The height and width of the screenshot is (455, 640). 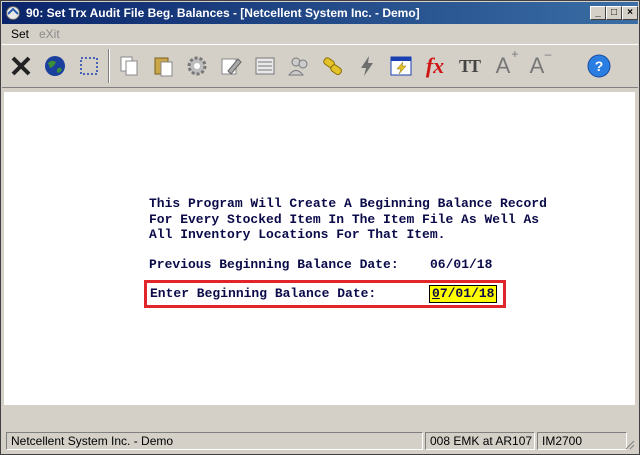 I want to click on lightning-icon, so click(x=367, y=66).